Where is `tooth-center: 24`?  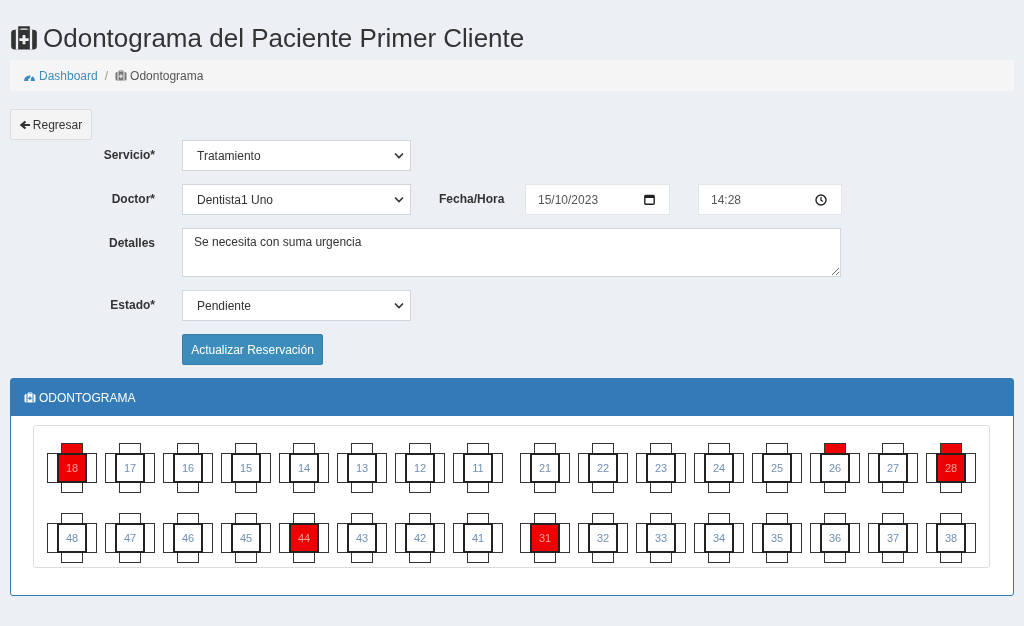
tooth-center: 24 is located at coordinates (719, 468).